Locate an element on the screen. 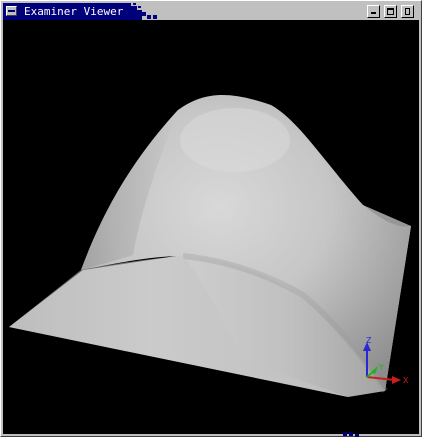 The height and width of the screenshot is (437, 422). surface-peak-highlight is located at coordinates (235, 140).